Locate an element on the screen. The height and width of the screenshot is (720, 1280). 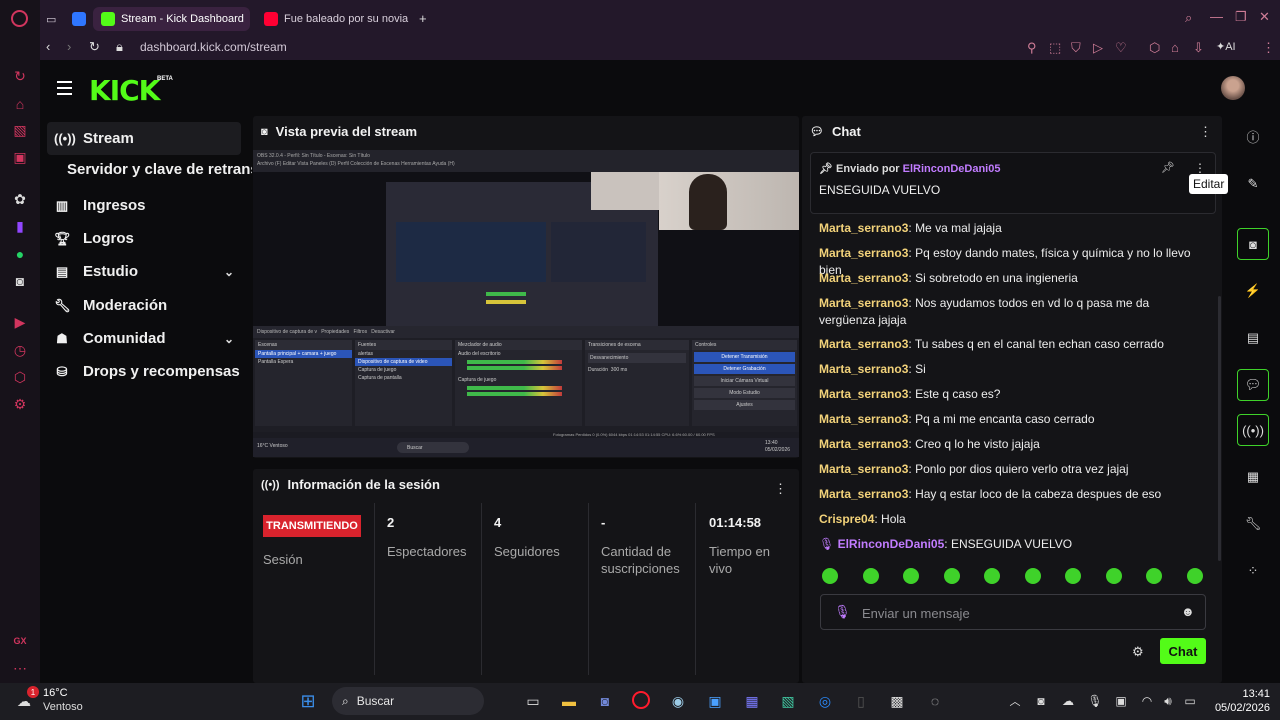
recording-icon: ◌ is located at coordinates (935, 701).